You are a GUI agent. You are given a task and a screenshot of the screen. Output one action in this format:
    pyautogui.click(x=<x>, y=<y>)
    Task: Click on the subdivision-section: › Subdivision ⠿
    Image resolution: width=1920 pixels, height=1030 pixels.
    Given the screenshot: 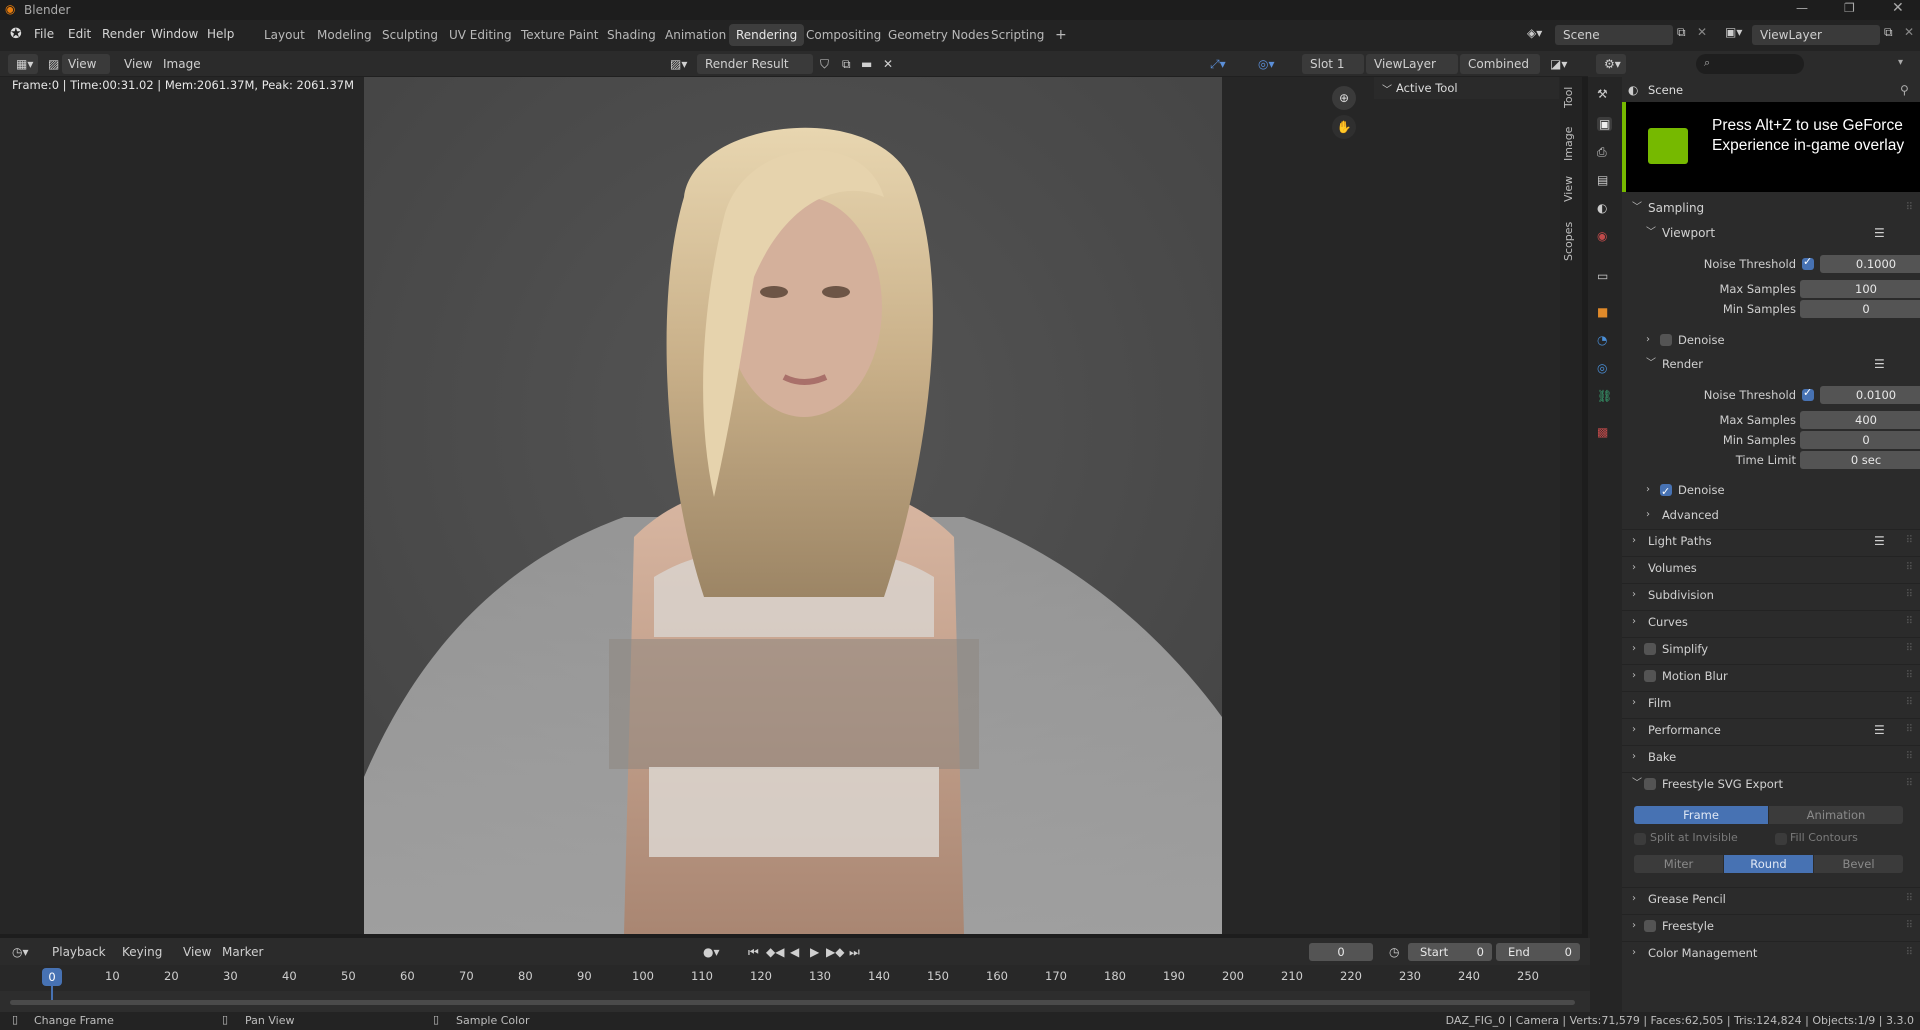 What is the action you would take?
    pyautogui.click(x=1771, y=594)
    